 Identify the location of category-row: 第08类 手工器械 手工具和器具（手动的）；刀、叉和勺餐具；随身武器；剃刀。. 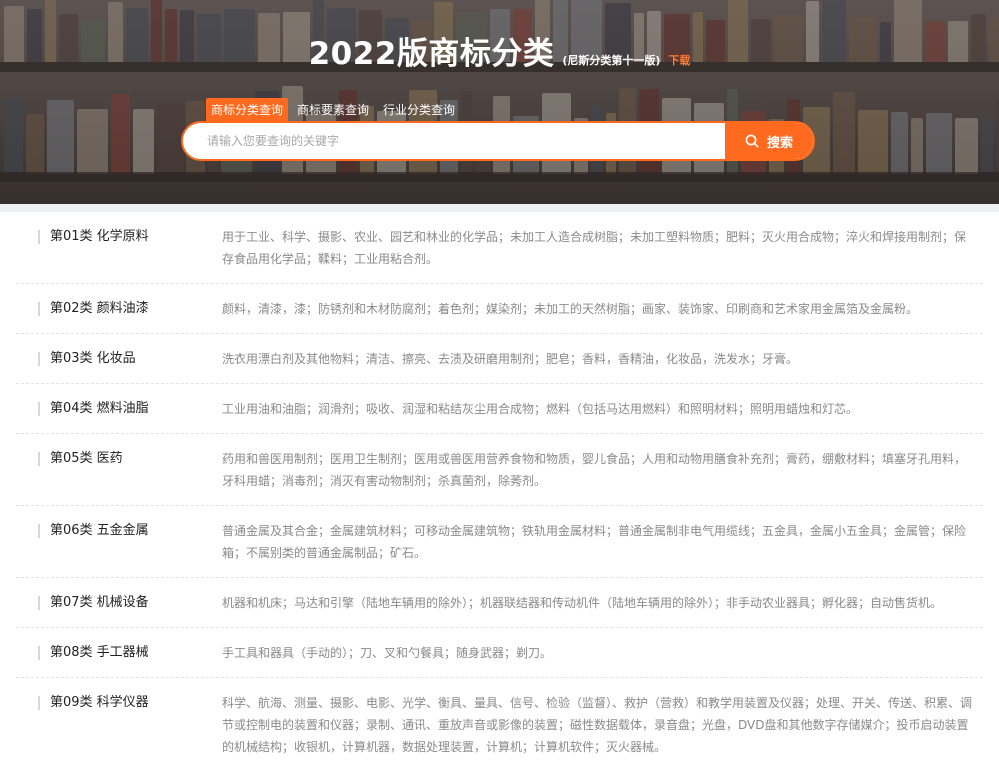
(499, 653).